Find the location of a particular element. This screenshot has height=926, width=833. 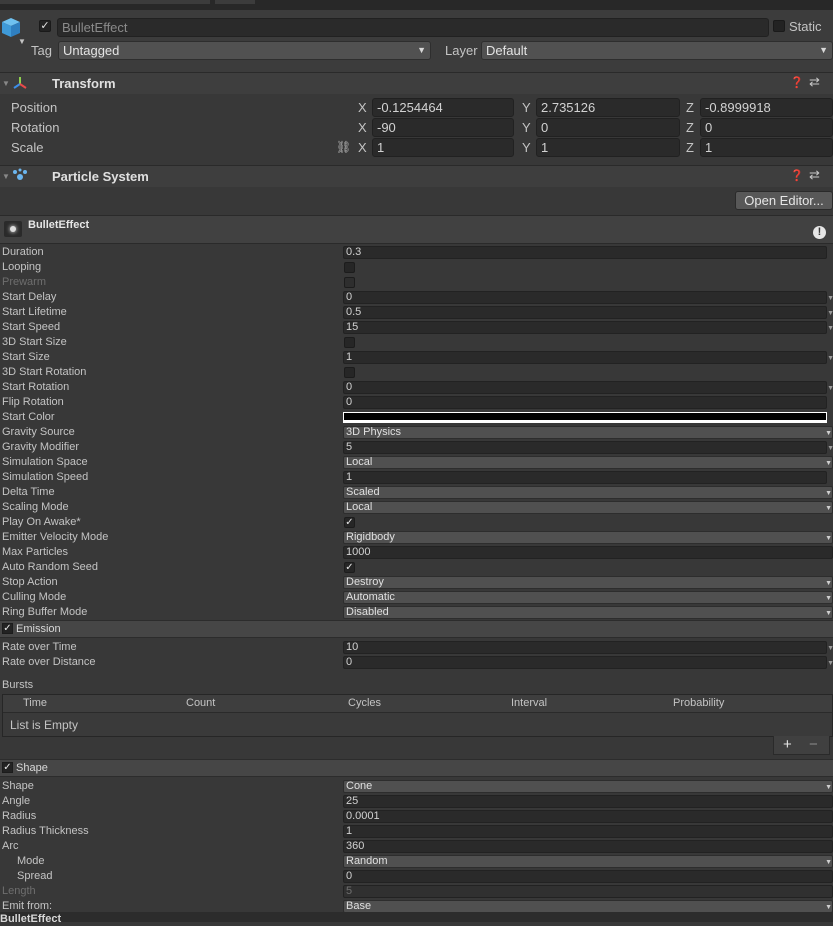

info-icon: ! is located at coordinates (819, 232).